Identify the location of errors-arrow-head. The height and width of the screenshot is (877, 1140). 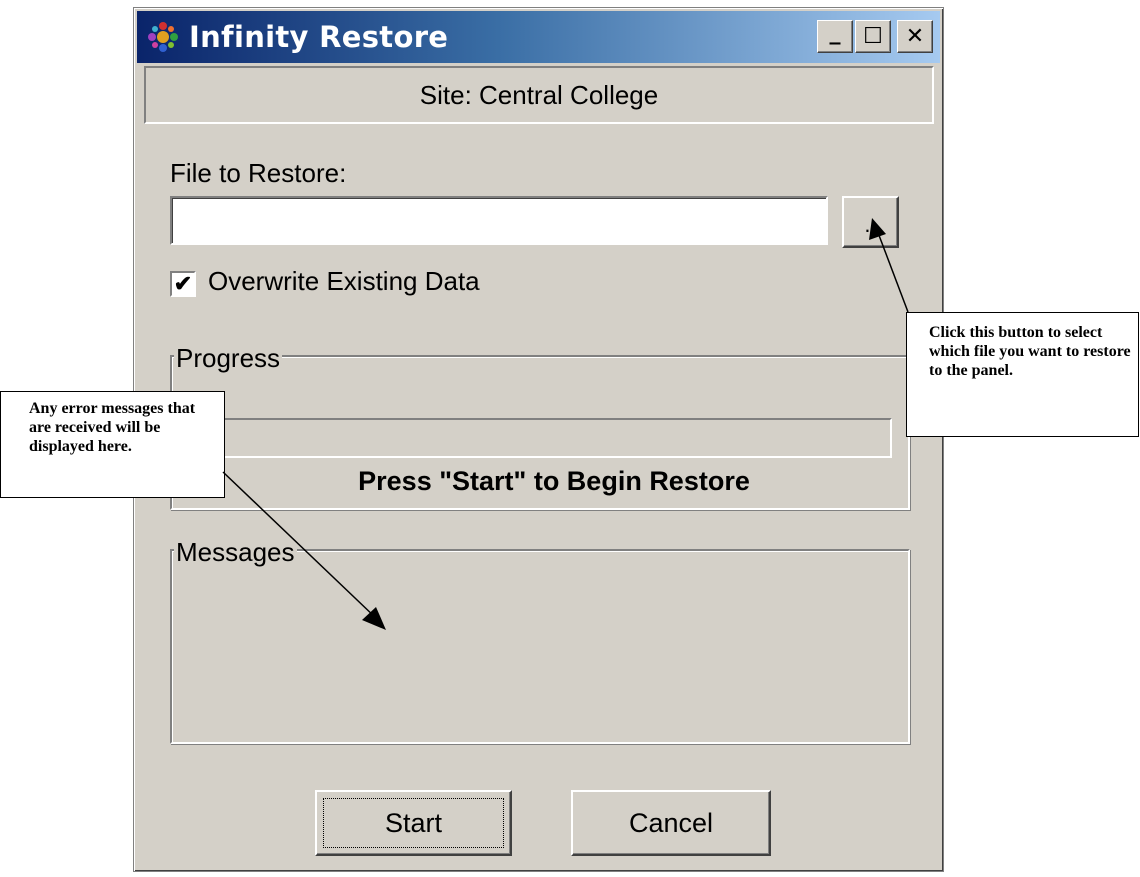
(374, 618).